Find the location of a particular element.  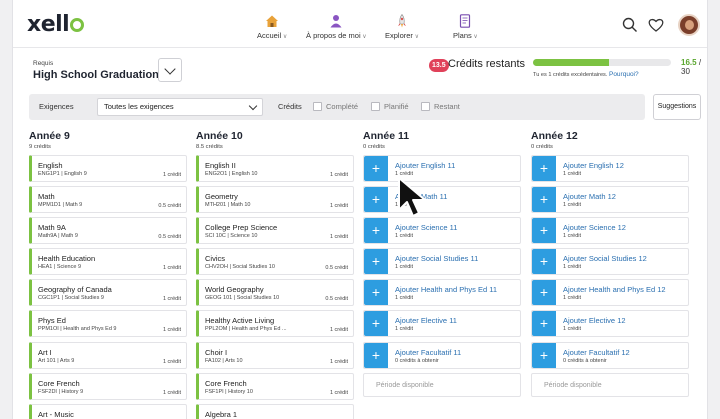

nav-accueil: Accueil is located at coordinates (272, 27).